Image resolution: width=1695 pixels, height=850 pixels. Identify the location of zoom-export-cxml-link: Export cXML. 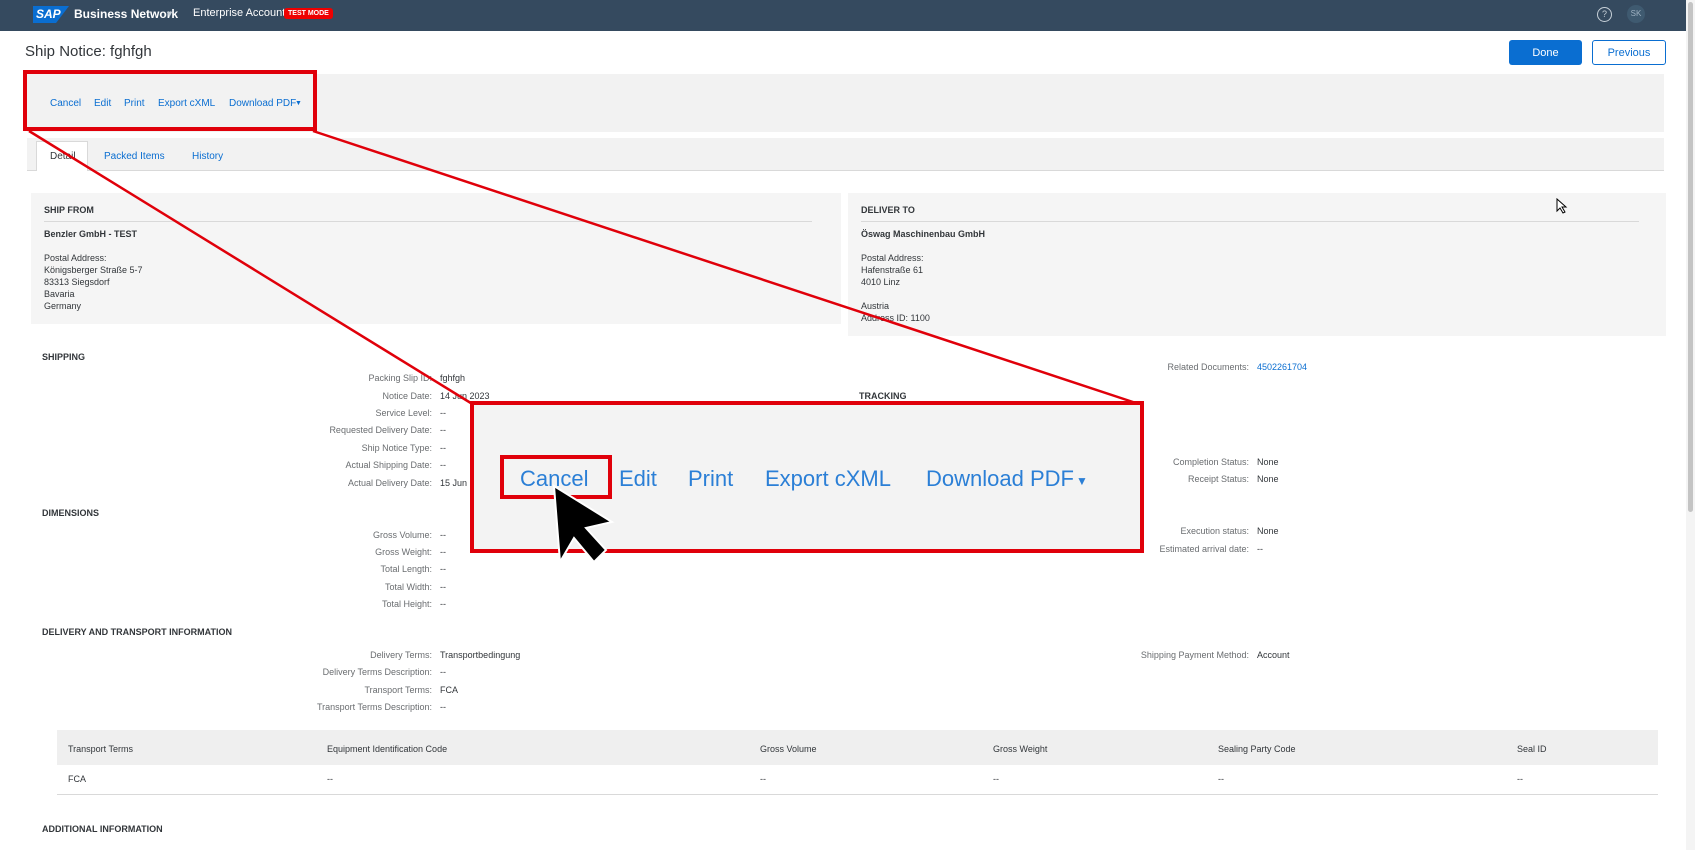
(828, 479).